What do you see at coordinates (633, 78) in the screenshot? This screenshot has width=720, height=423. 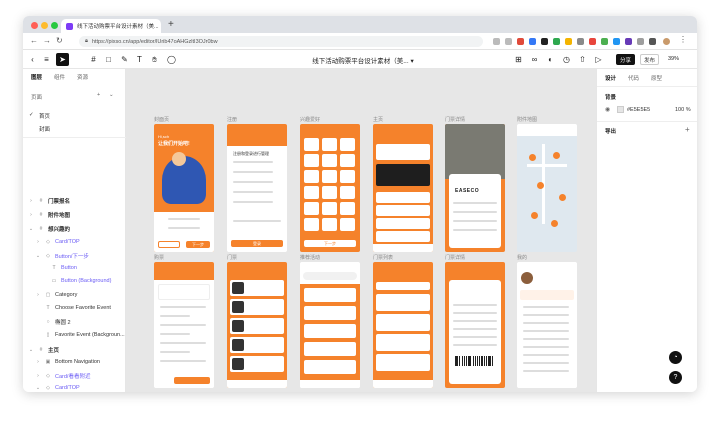 I see `tab-code: 代码` at bounding box center [633, 78].